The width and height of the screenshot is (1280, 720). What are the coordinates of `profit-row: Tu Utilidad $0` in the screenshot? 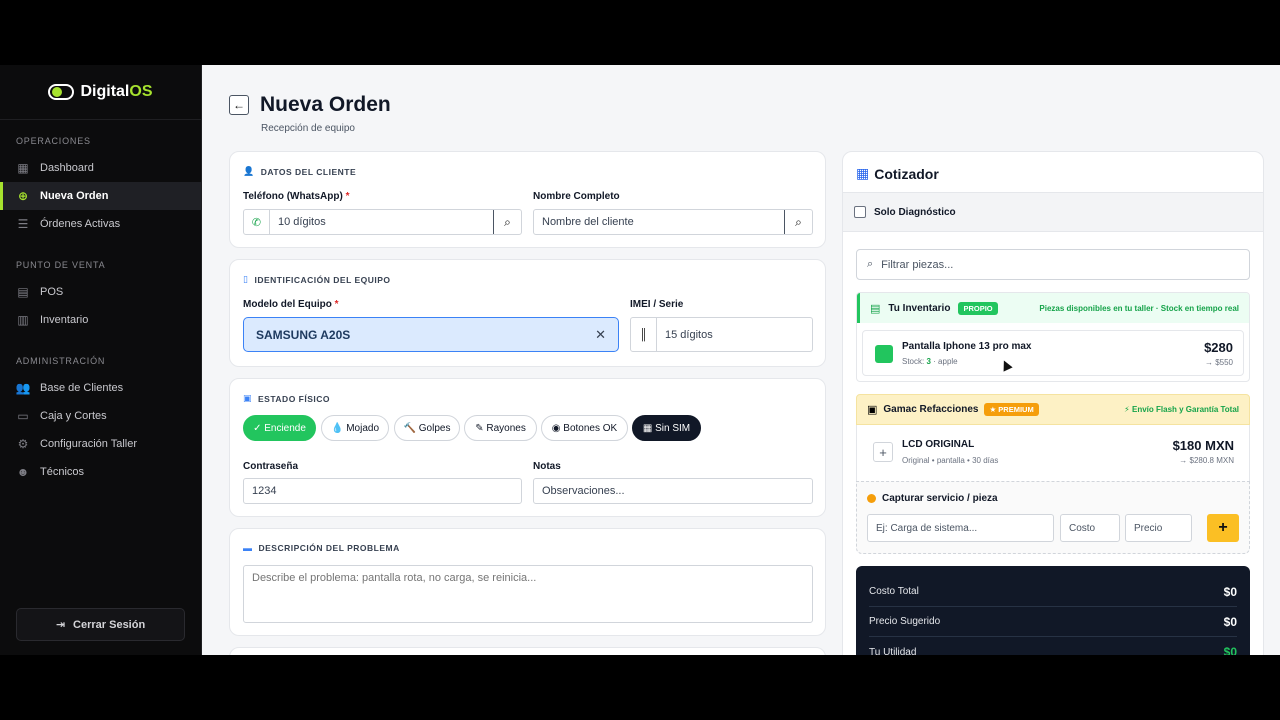 It's located at (1053, 646).